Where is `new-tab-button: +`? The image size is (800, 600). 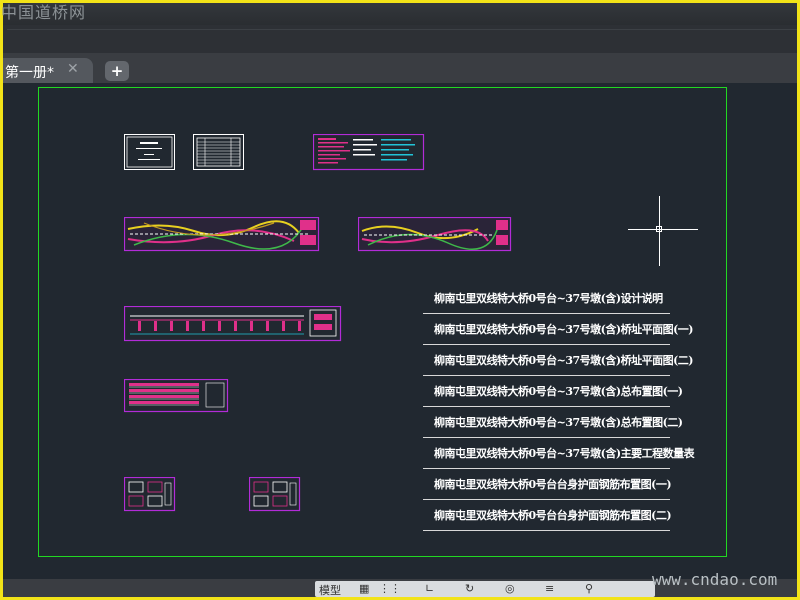 new-tab-button: + is located at coordinates (117, 71).